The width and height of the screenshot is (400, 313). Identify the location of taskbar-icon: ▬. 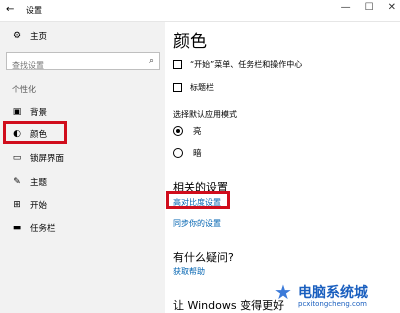
(17, 228).